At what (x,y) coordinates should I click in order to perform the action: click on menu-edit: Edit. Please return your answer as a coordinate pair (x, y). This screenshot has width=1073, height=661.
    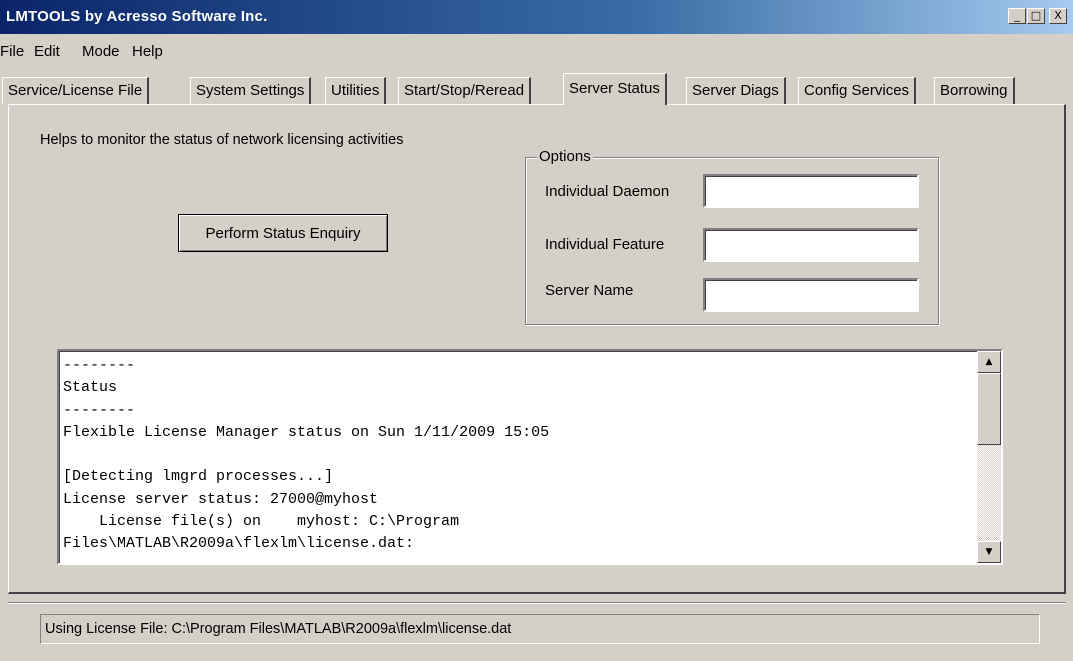
    Looking at the image, I should click on (47, 51).